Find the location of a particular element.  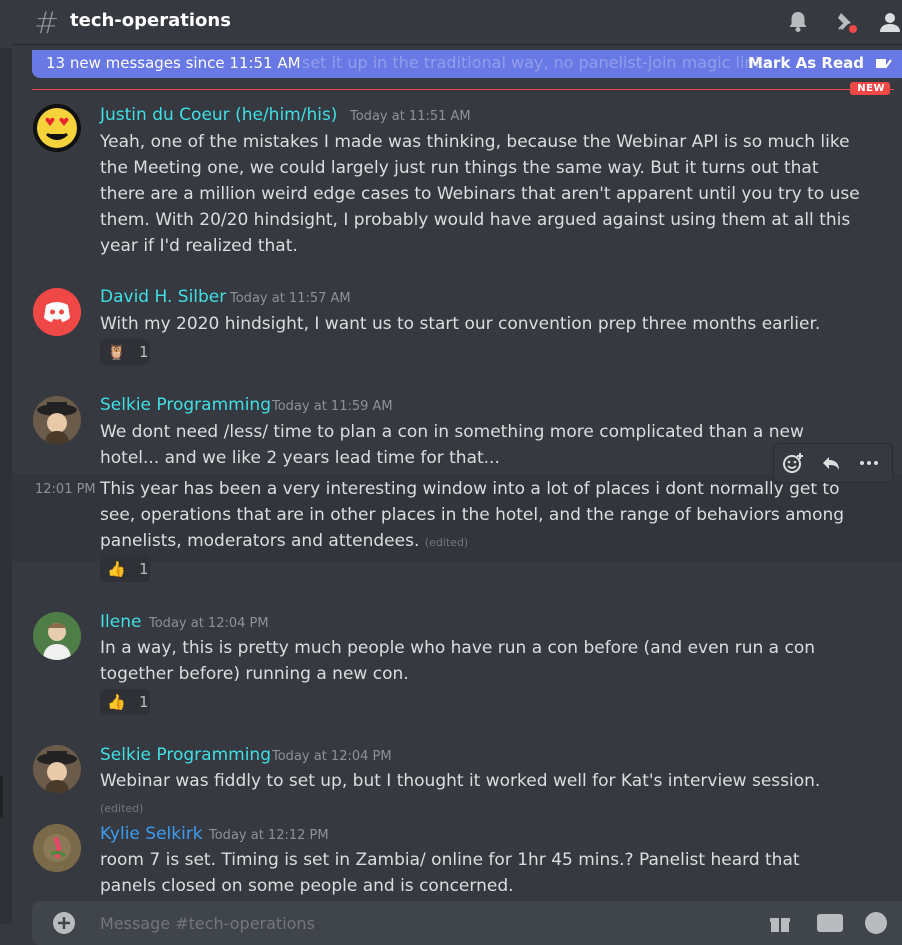

gif-icon is located at coordinates (829, 923).